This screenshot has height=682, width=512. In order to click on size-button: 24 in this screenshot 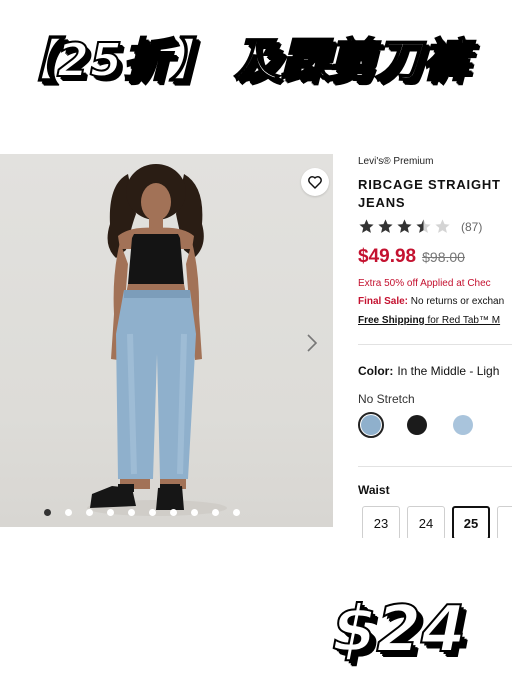, I will do `click(426, 522)`.